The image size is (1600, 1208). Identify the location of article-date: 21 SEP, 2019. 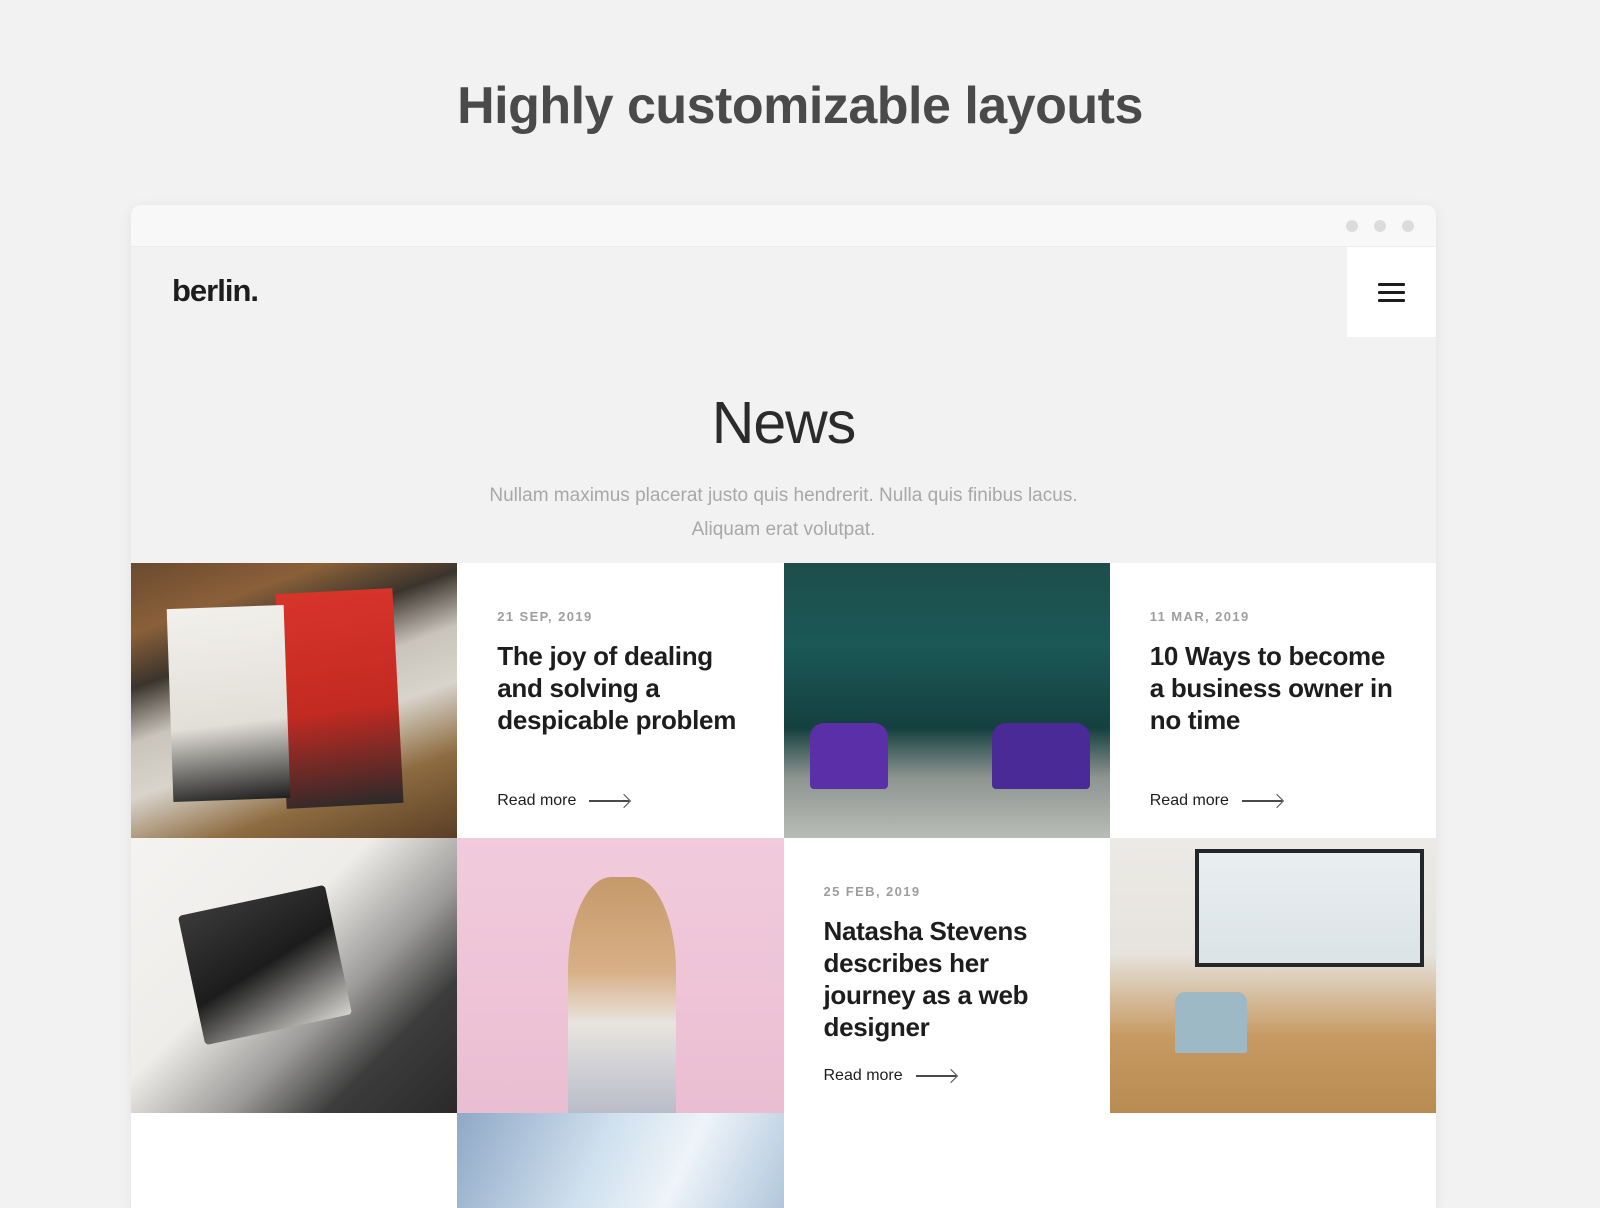
(545, 616).